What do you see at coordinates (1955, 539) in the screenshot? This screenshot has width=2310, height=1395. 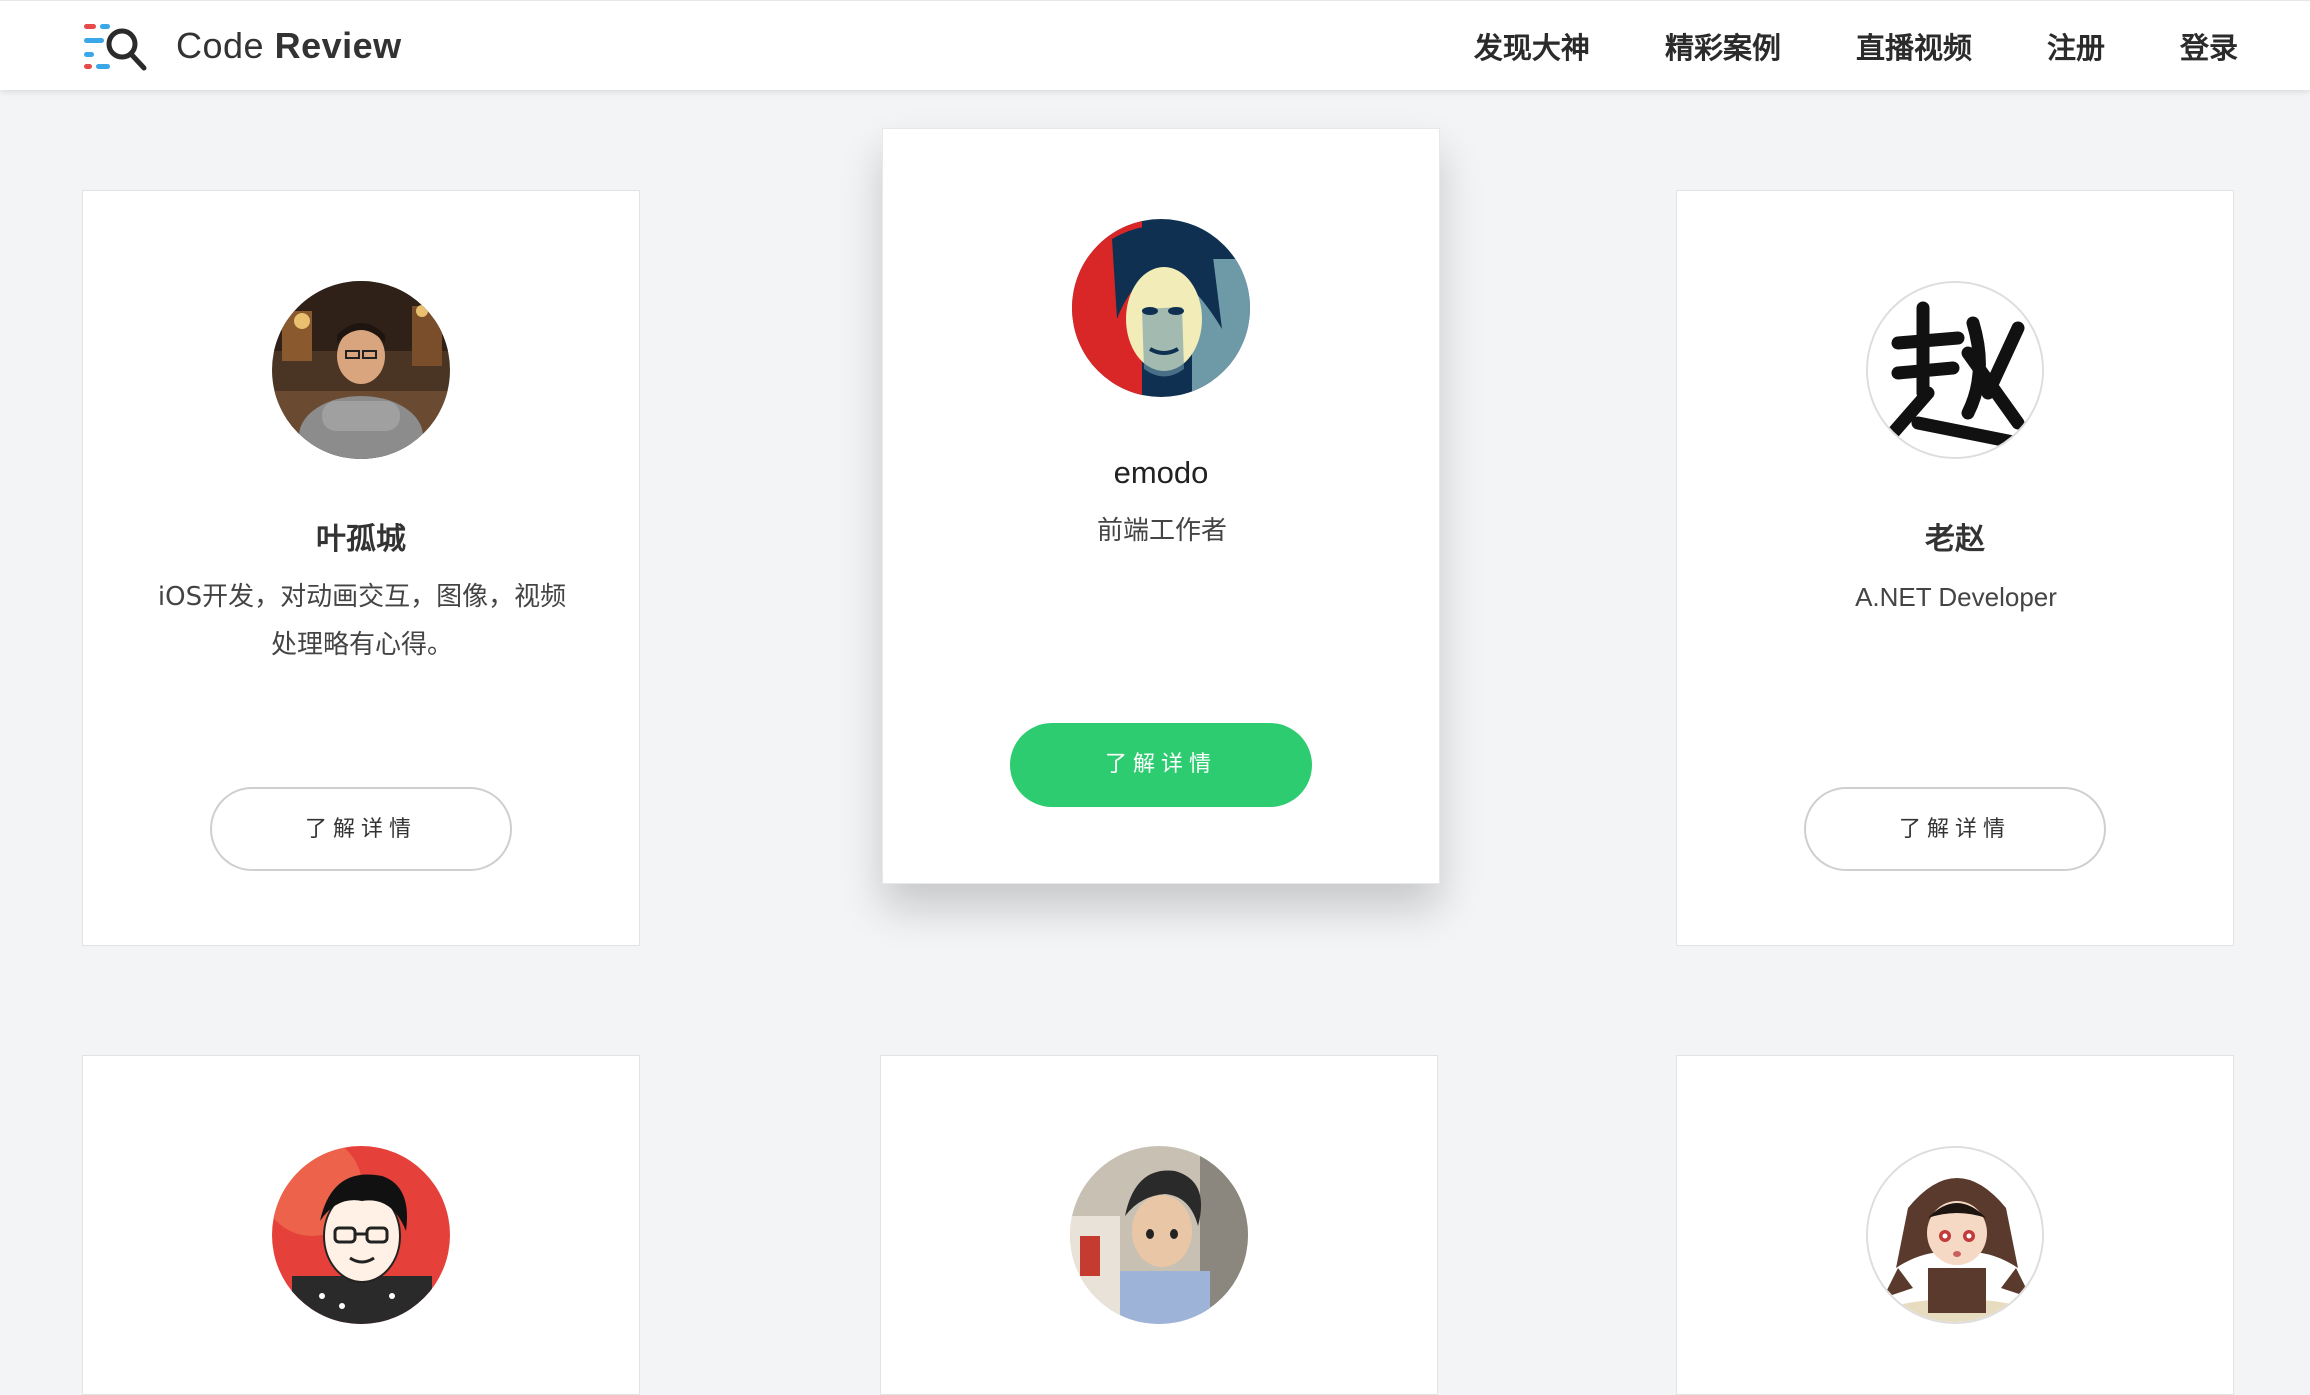 I see `expert-name: 老赵` at bounding box center [1955, 539].